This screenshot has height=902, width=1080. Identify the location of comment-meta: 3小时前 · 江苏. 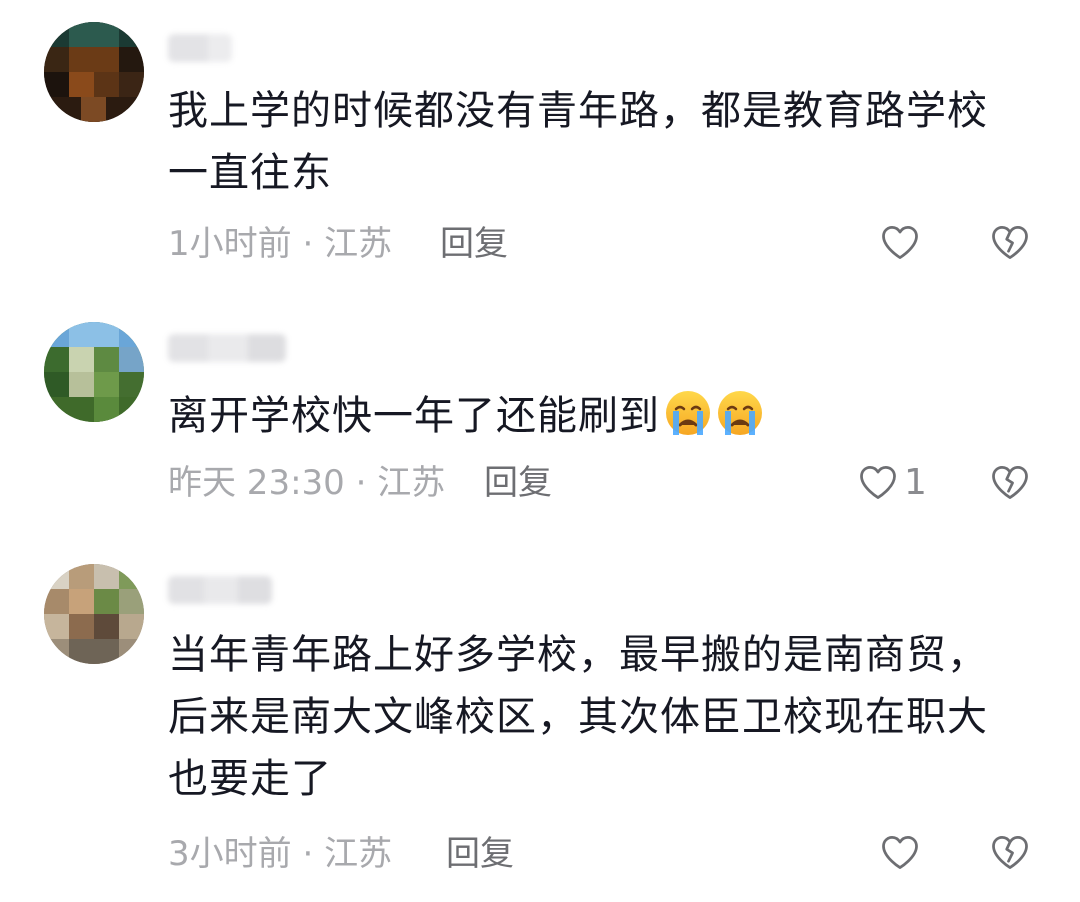
(280, 854).